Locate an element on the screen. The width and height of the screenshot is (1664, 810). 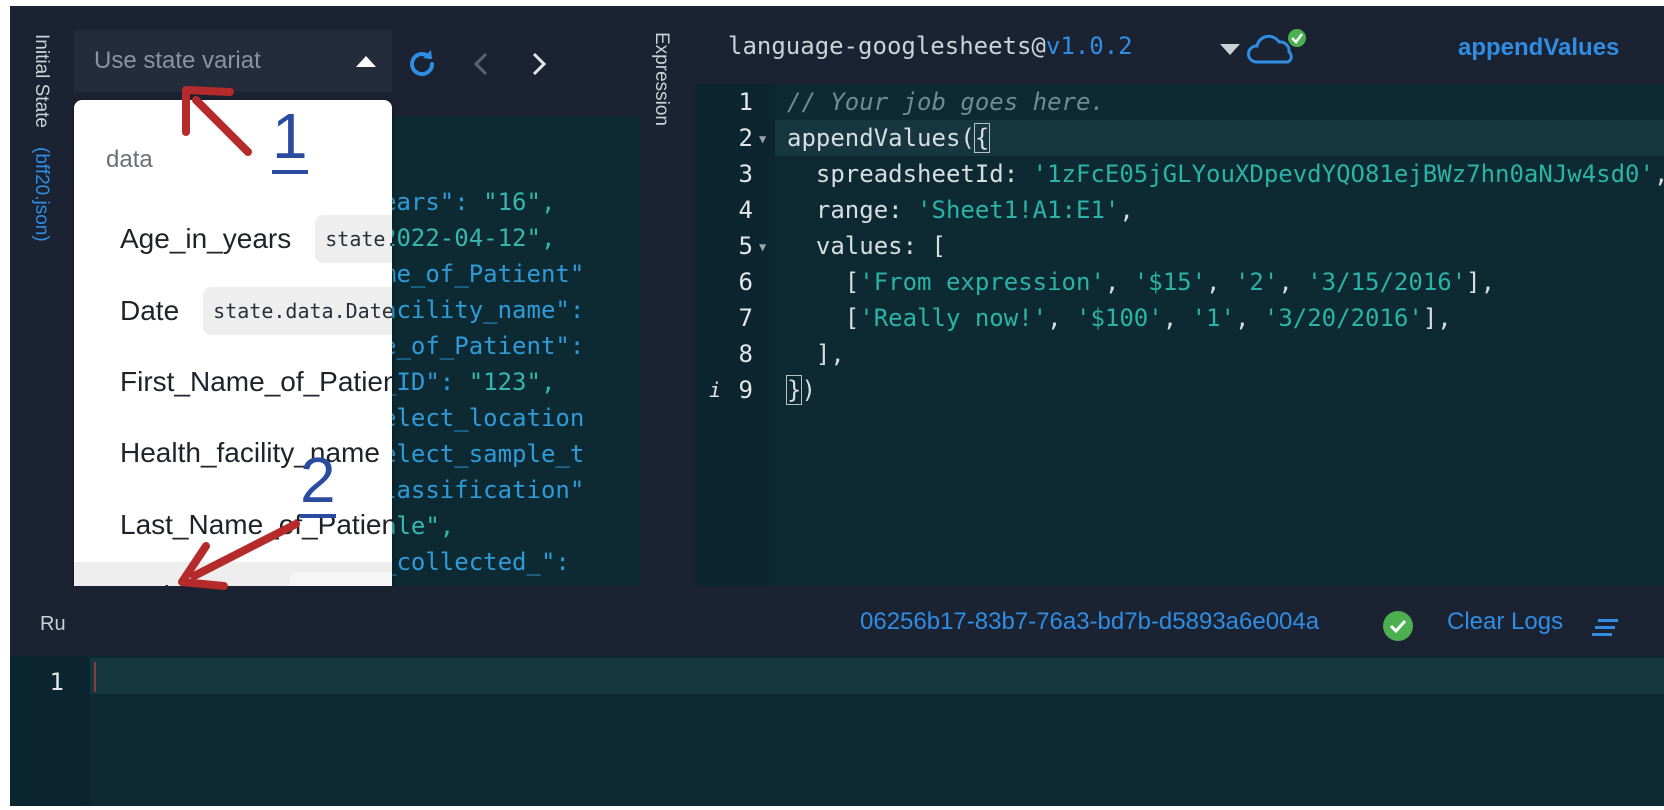
annotation-number-2: 2 is located at coordinates (318, 481).